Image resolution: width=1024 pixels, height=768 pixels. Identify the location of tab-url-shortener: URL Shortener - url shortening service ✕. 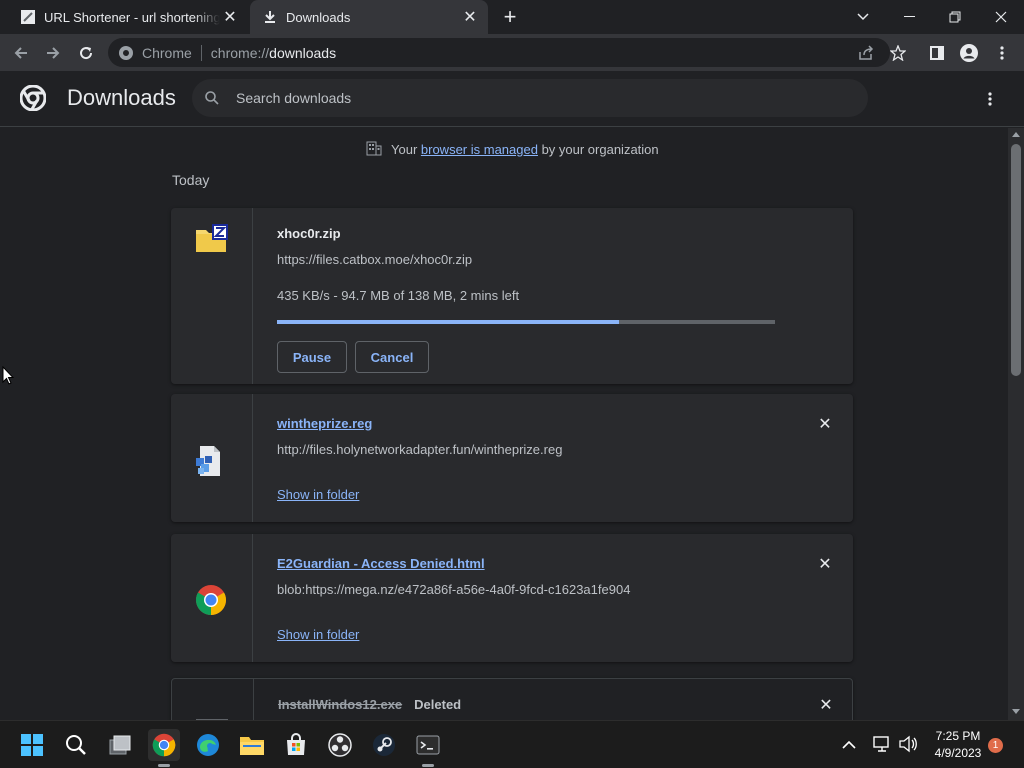
(128, 17).